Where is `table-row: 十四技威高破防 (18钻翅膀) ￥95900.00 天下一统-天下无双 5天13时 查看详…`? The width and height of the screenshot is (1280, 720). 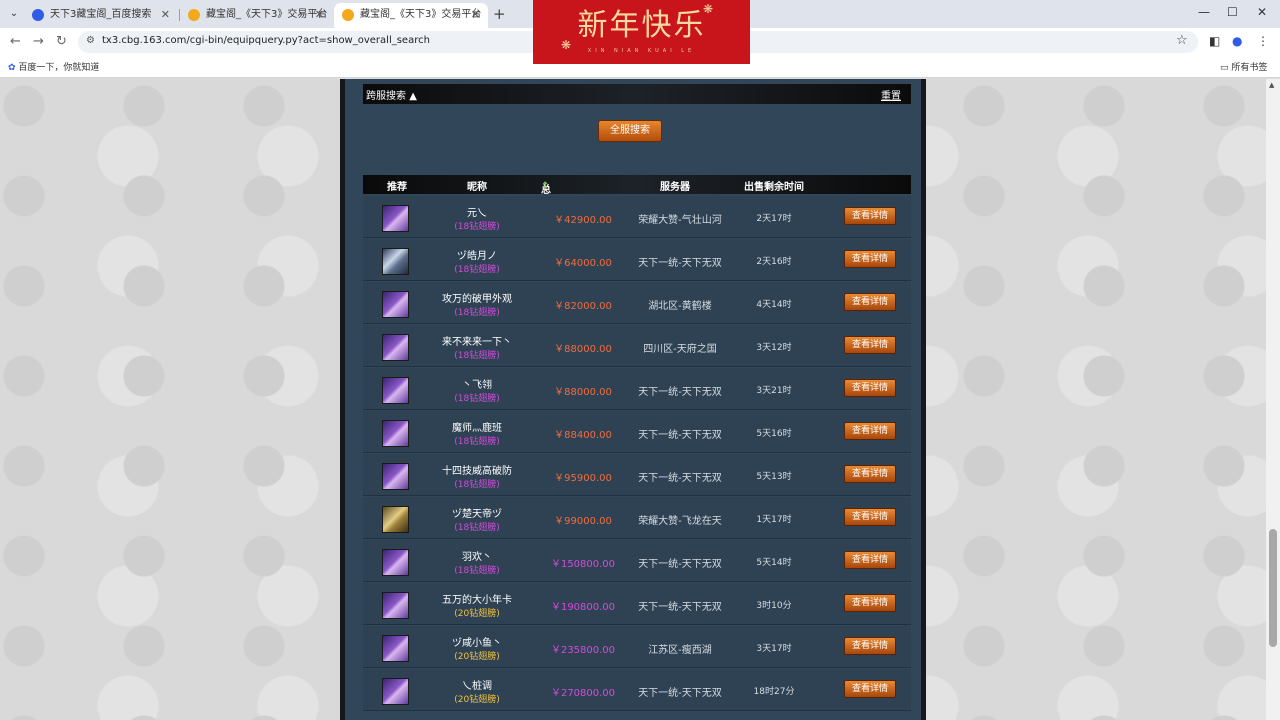
table-row: 十四技威高破防 (18钻翅膀) ￥95900.00 天下一统-天下无双 5天13时 查看详… is located at coordinates (637, 475).